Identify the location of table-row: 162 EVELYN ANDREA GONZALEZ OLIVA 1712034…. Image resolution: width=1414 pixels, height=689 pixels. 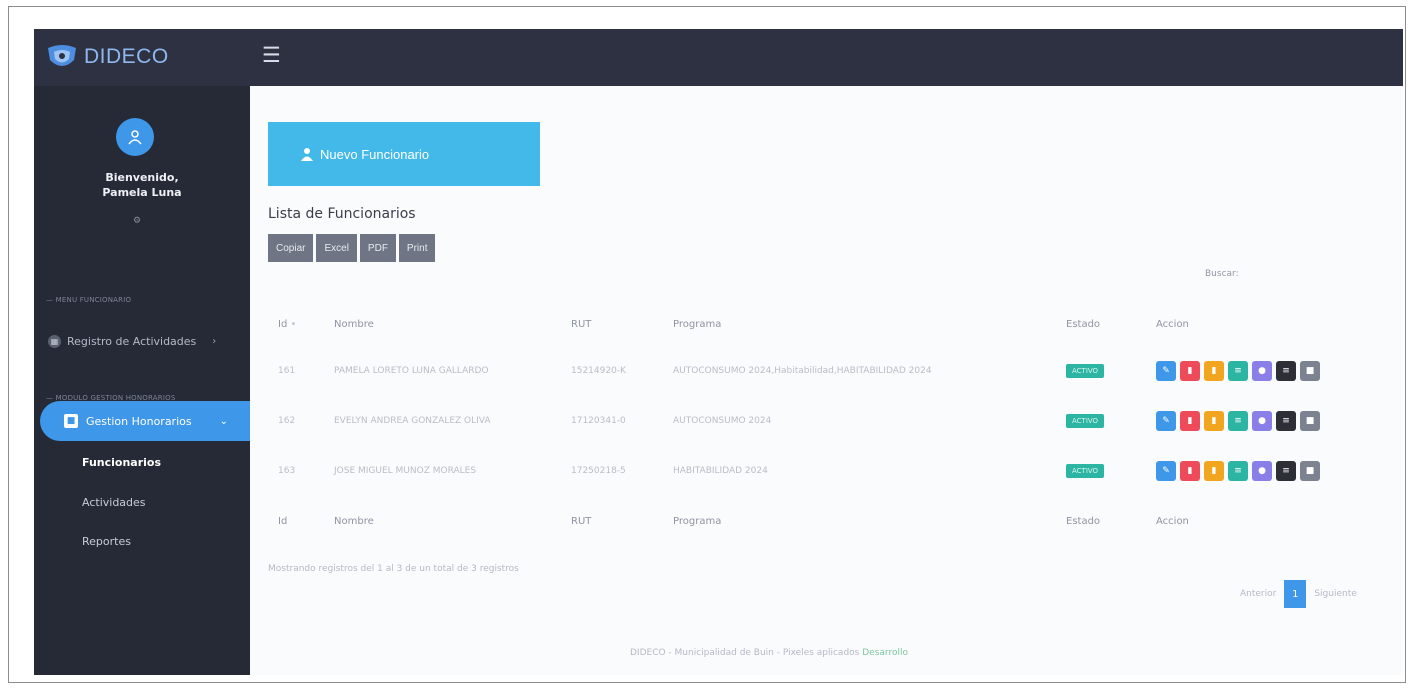
(828, 421).